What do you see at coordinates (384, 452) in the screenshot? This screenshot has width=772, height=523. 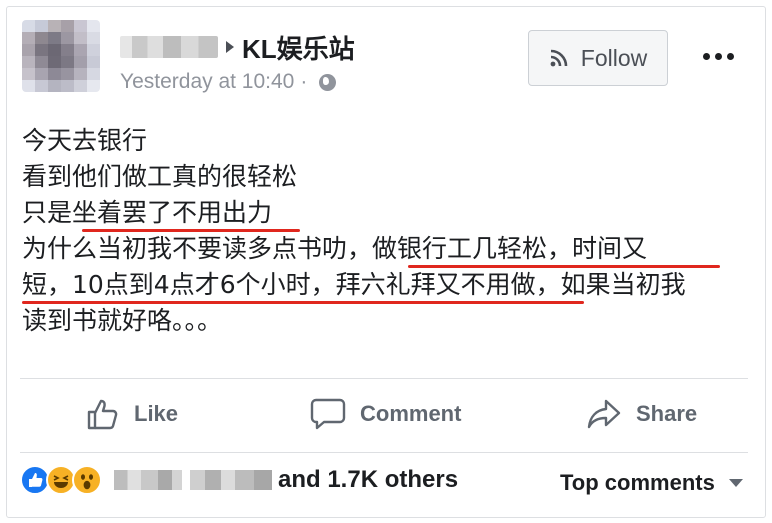 I see `reactions-top-divider` at bounding box center [384, 452].